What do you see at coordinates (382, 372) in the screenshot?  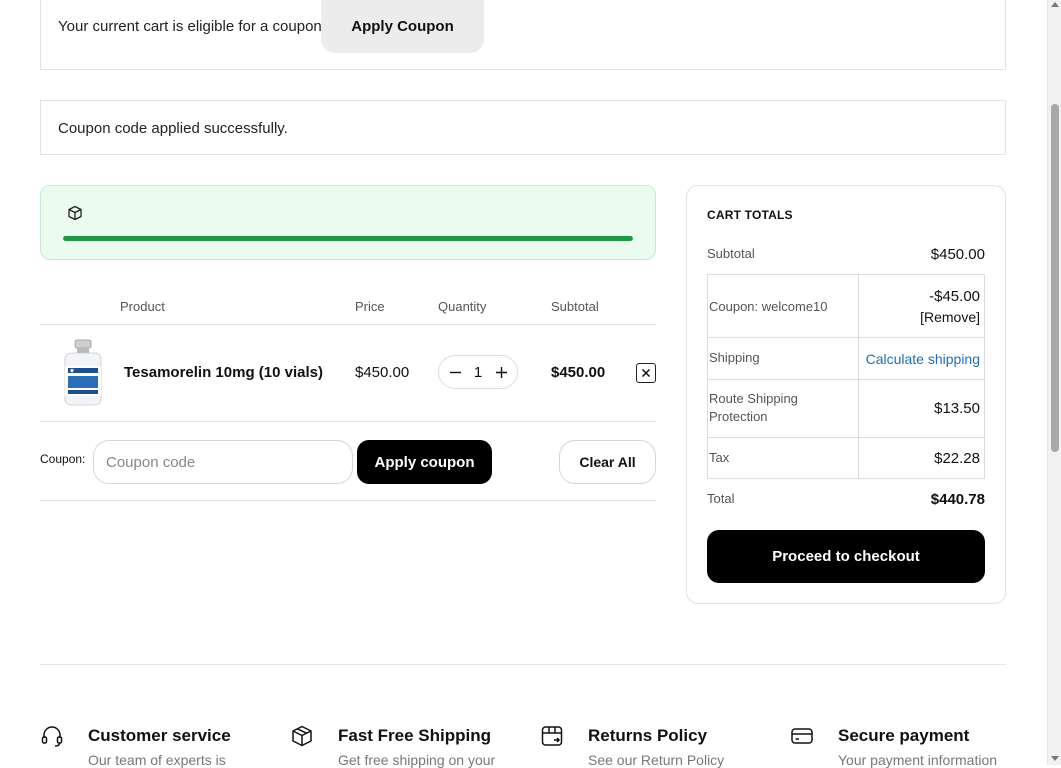 I see `product-price: $450.00` at bounding box center [382, 372].